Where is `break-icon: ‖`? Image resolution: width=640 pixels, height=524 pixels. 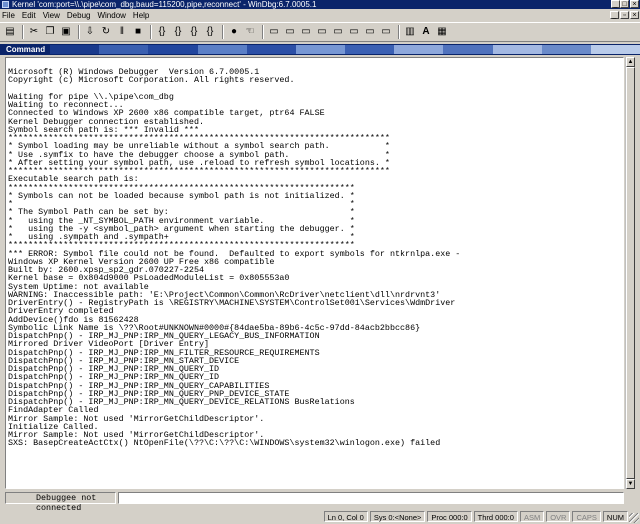 break-icon: ‖ is located at coordinates (122, 32).